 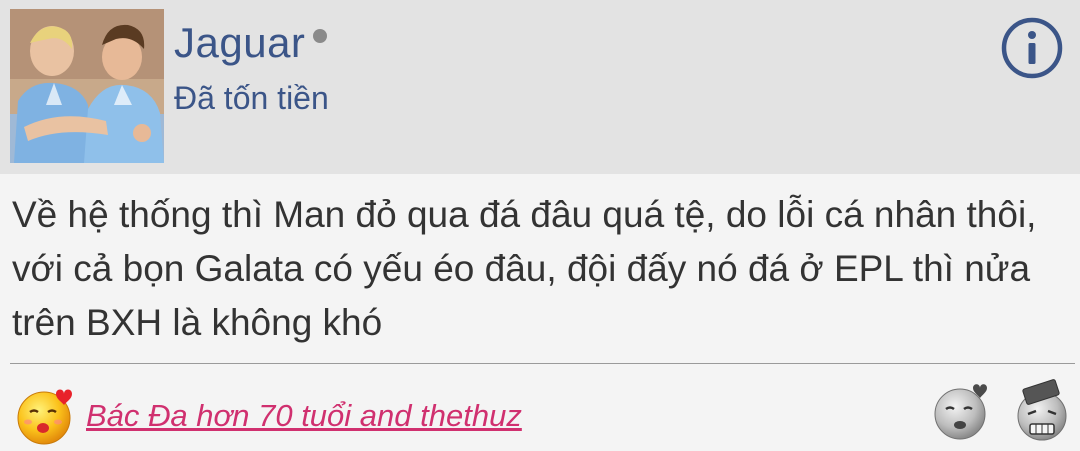 What do you see at coordinates (304, 416) in the screenshot?
I see `liked-by-link: Bác Đa hơn 70 tuổi and thethuz` at bounding box center [304, 416].